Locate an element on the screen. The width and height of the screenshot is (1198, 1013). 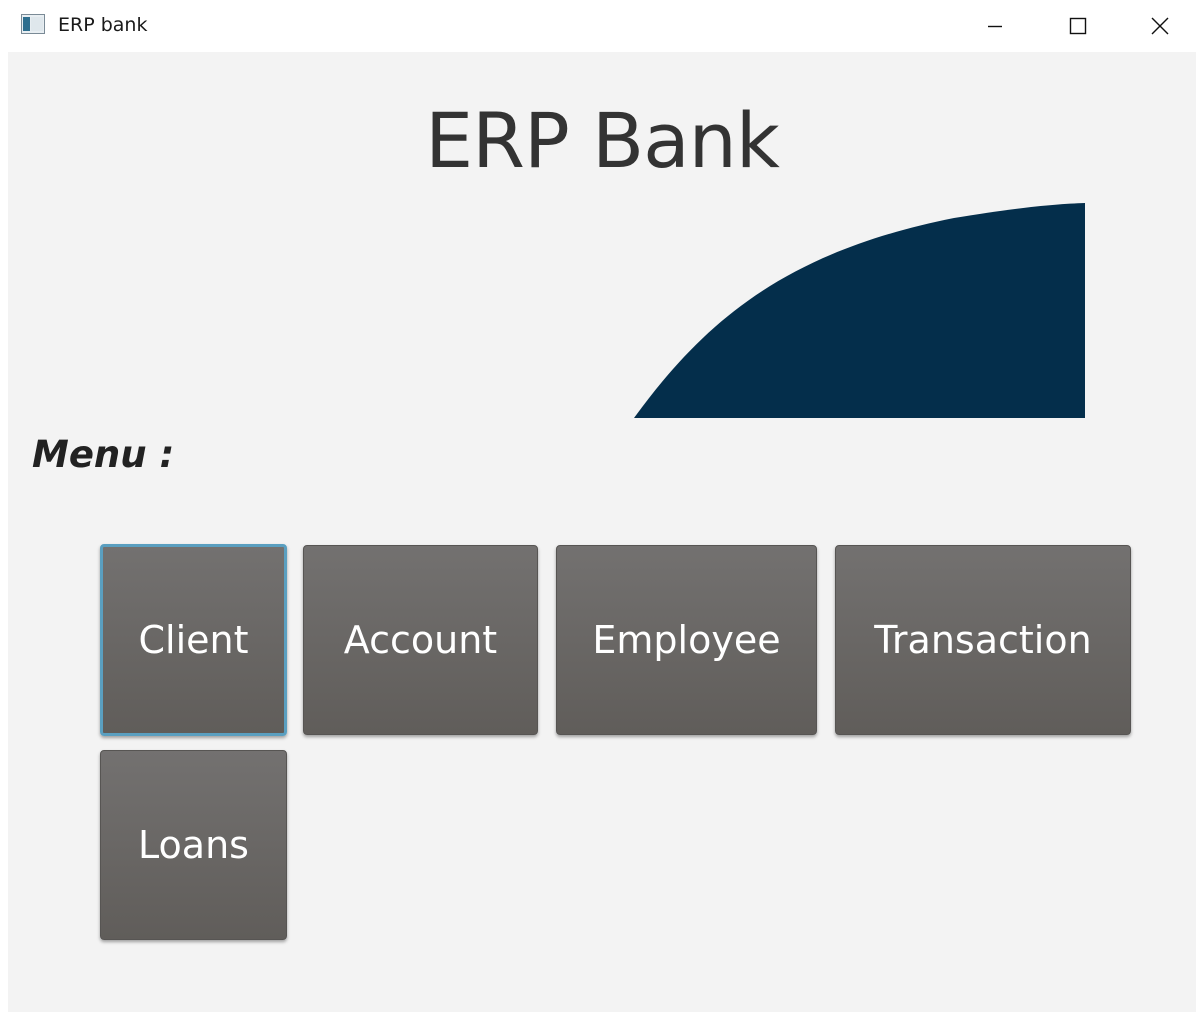
close-button is located at coordinates (1160, 26).